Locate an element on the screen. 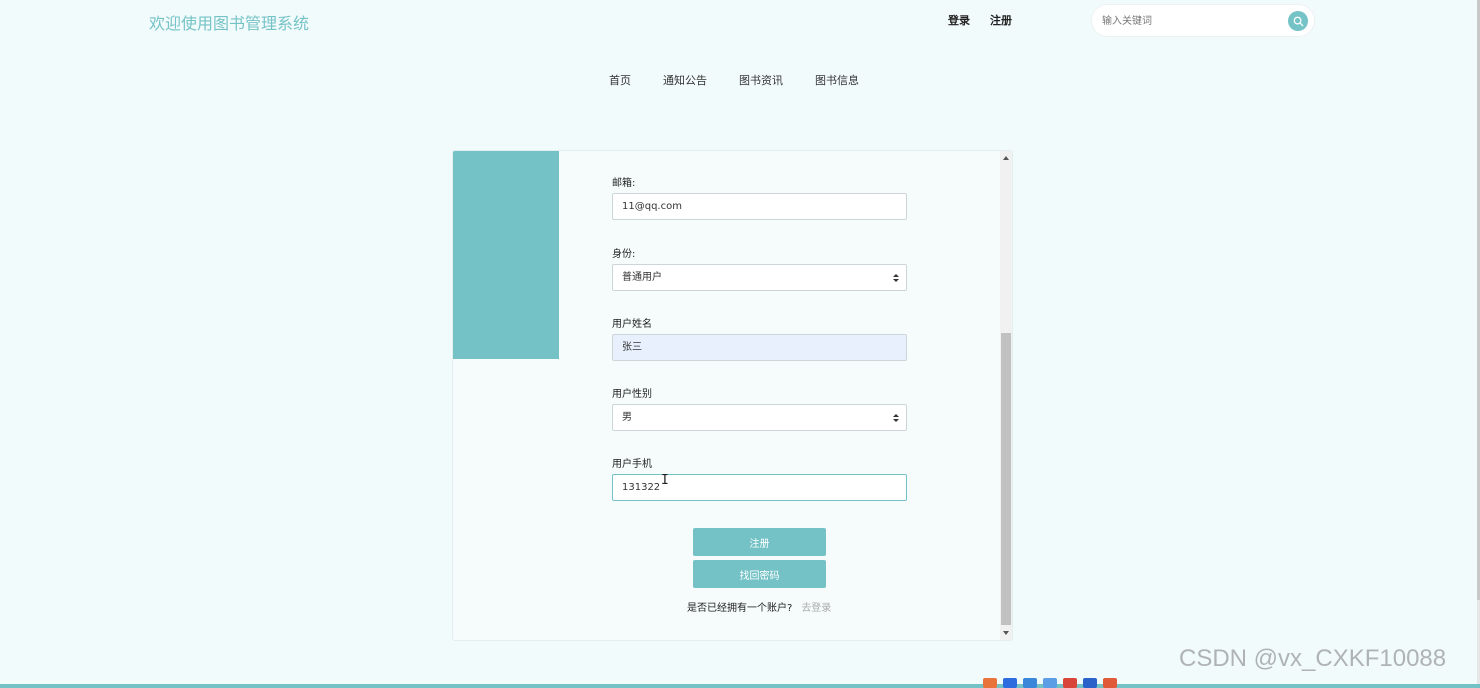 The width and height of the screenshot is (1480, 688). main-nav: 首页 通知公告 图书资讯 图书信息 is located at coordinates (740, 80).